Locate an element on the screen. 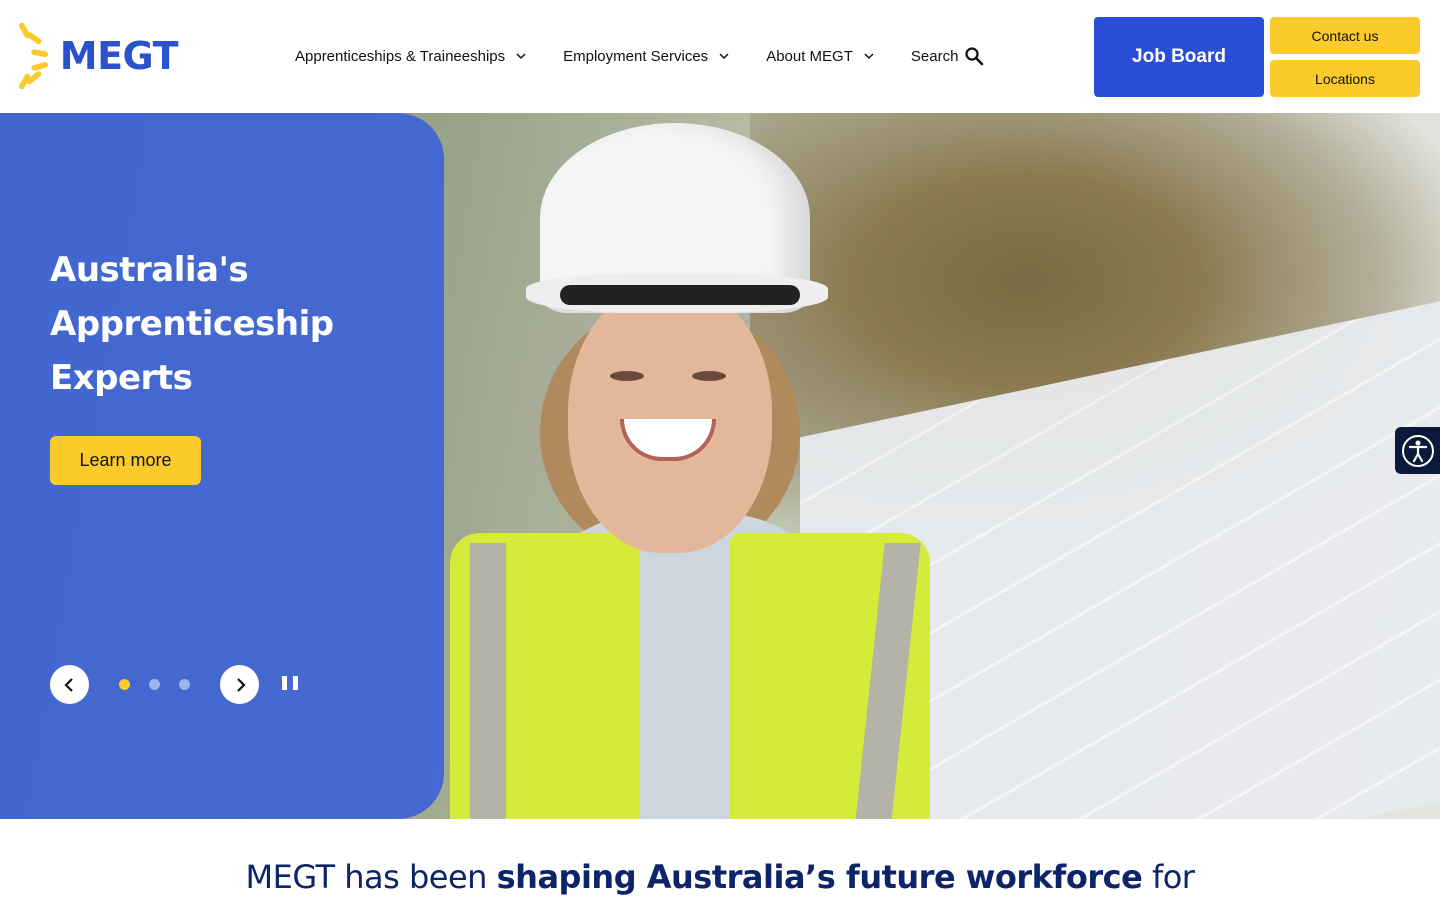 The image size is (1440, 900). contact-us-button: Contact us is located at coordinates (1345, 35).